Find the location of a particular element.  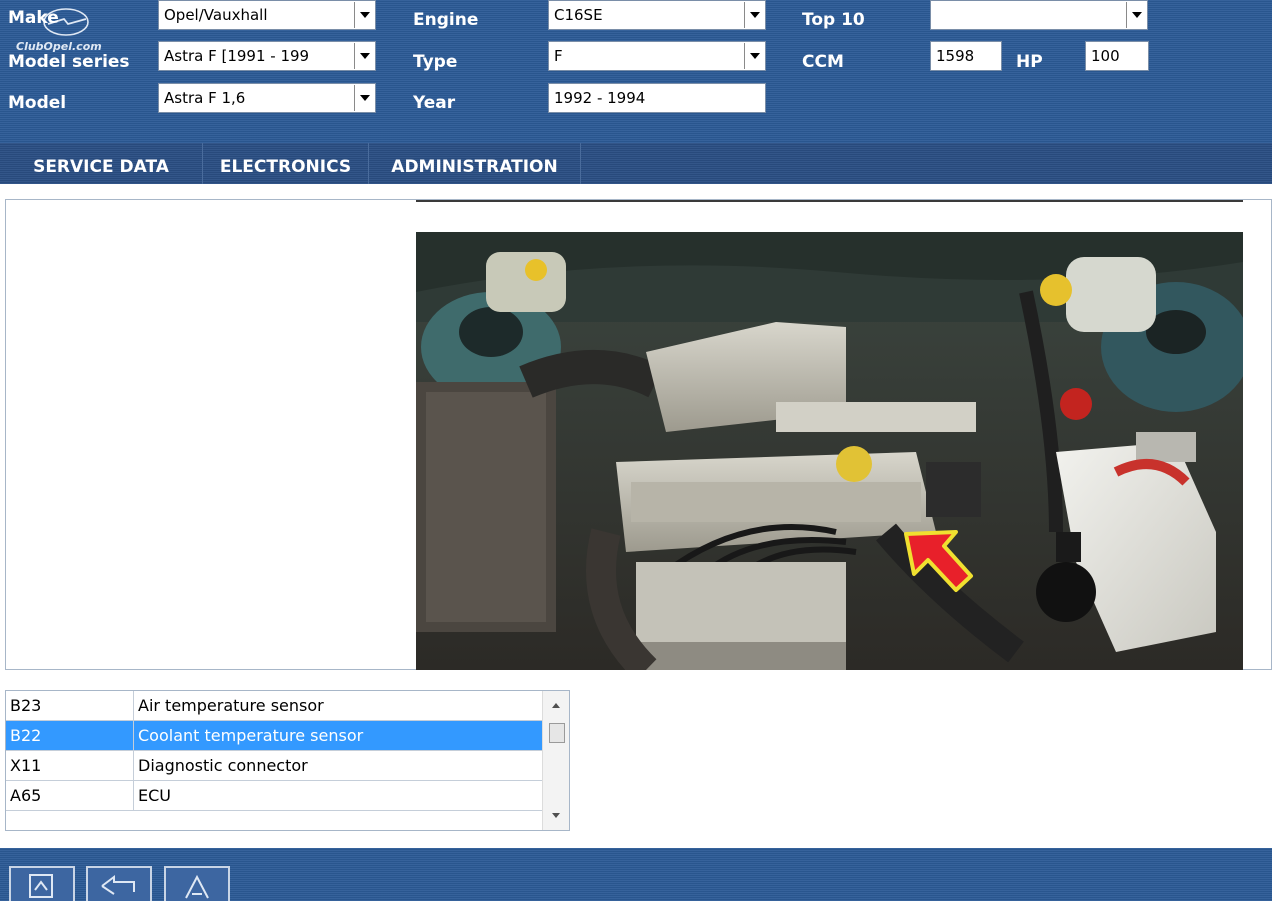

up-icon is located at coordinates (197, 886).